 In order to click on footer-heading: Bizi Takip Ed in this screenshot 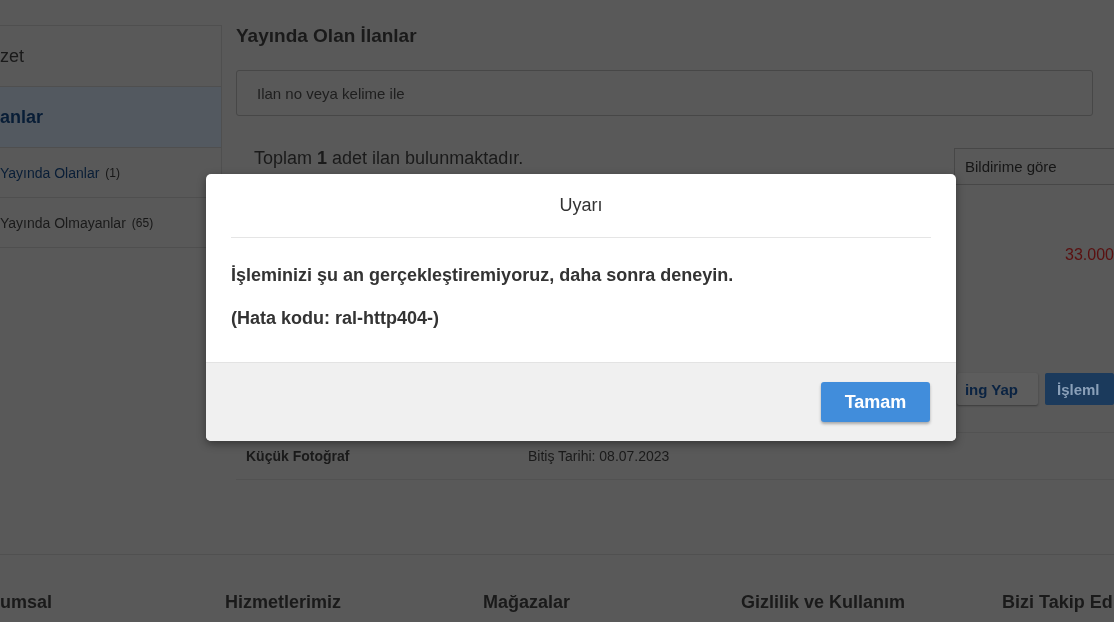, I will do `click(1058, 602)`.